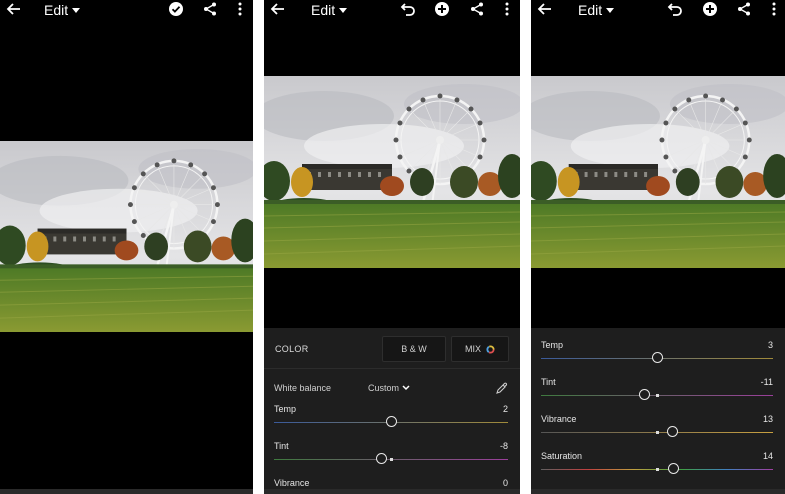 This screenshot has width=785, height=494. Describe the element at coordinates (770, 345) in the screenshot. I see `slider-value: 3` at that location.